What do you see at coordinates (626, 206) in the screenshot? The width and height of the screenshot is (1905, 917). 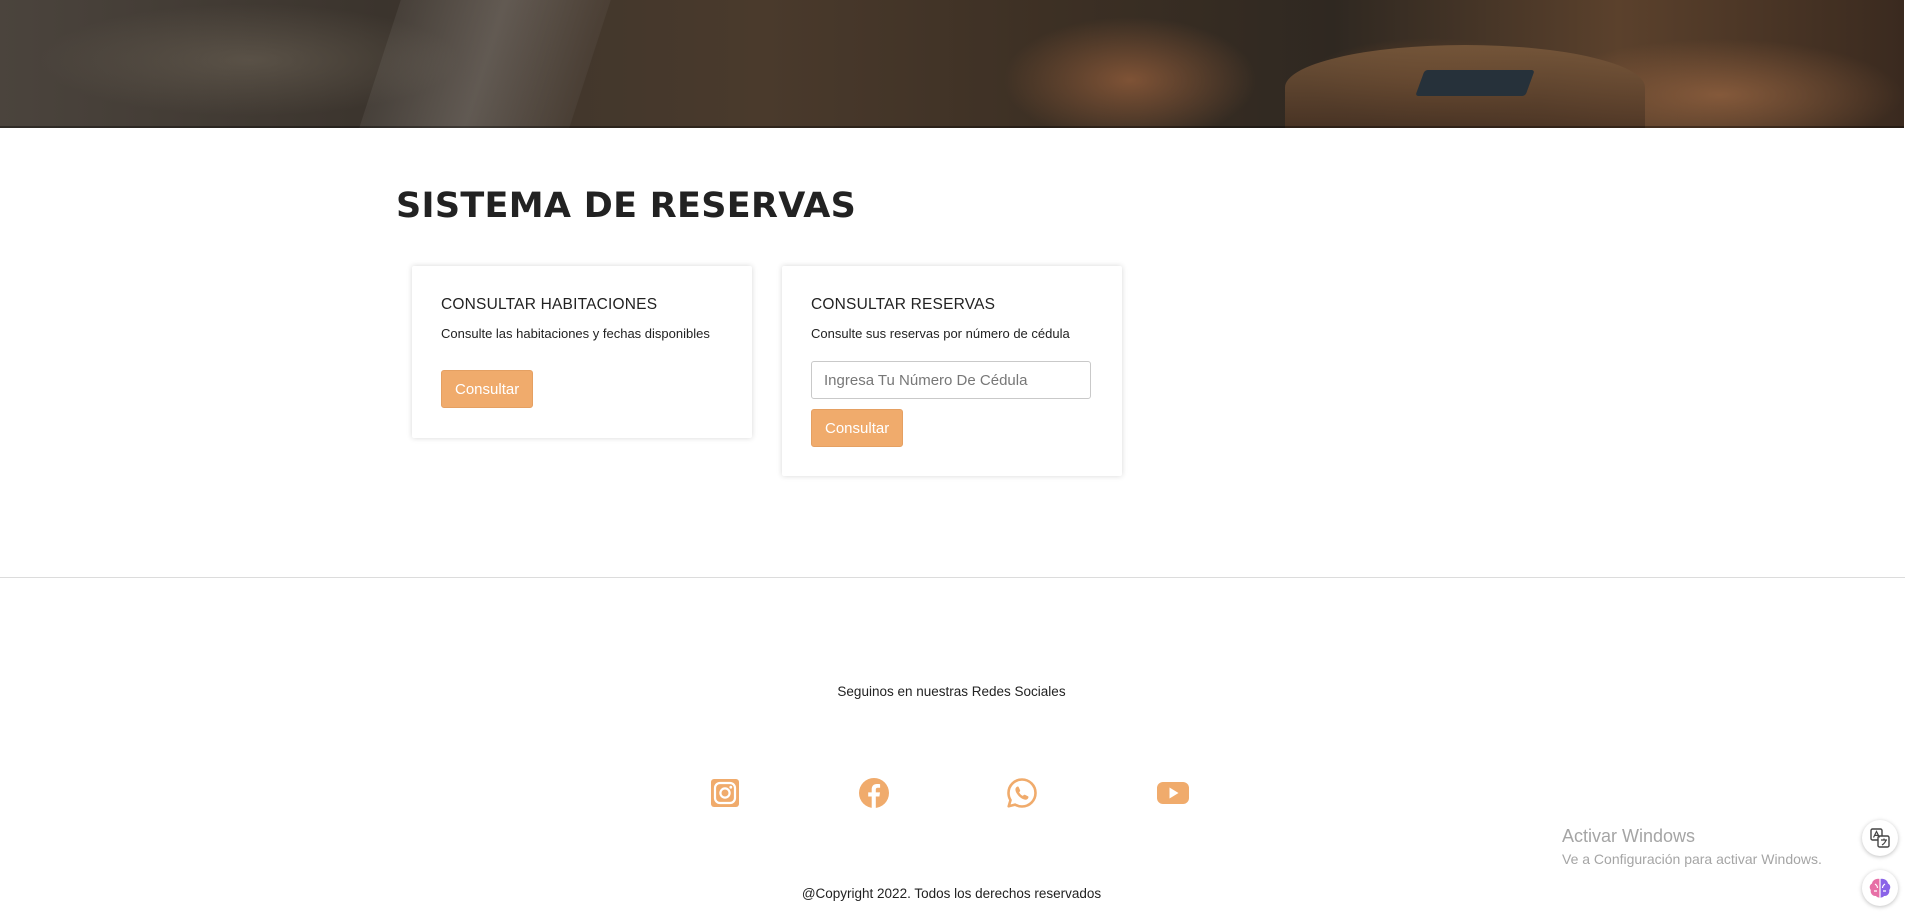 I see `page-title: SISTEMA DE RESERVAS` at bounding box center [626, 206].